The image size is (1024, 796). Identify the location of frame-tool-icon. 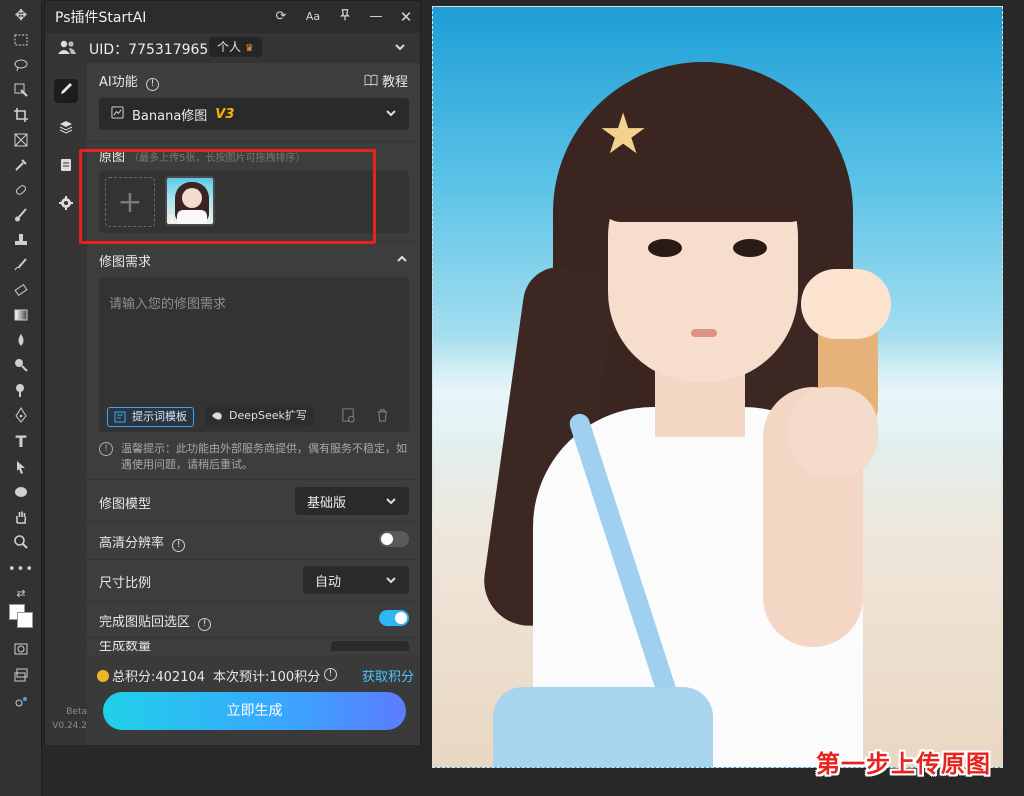
(21, 140).